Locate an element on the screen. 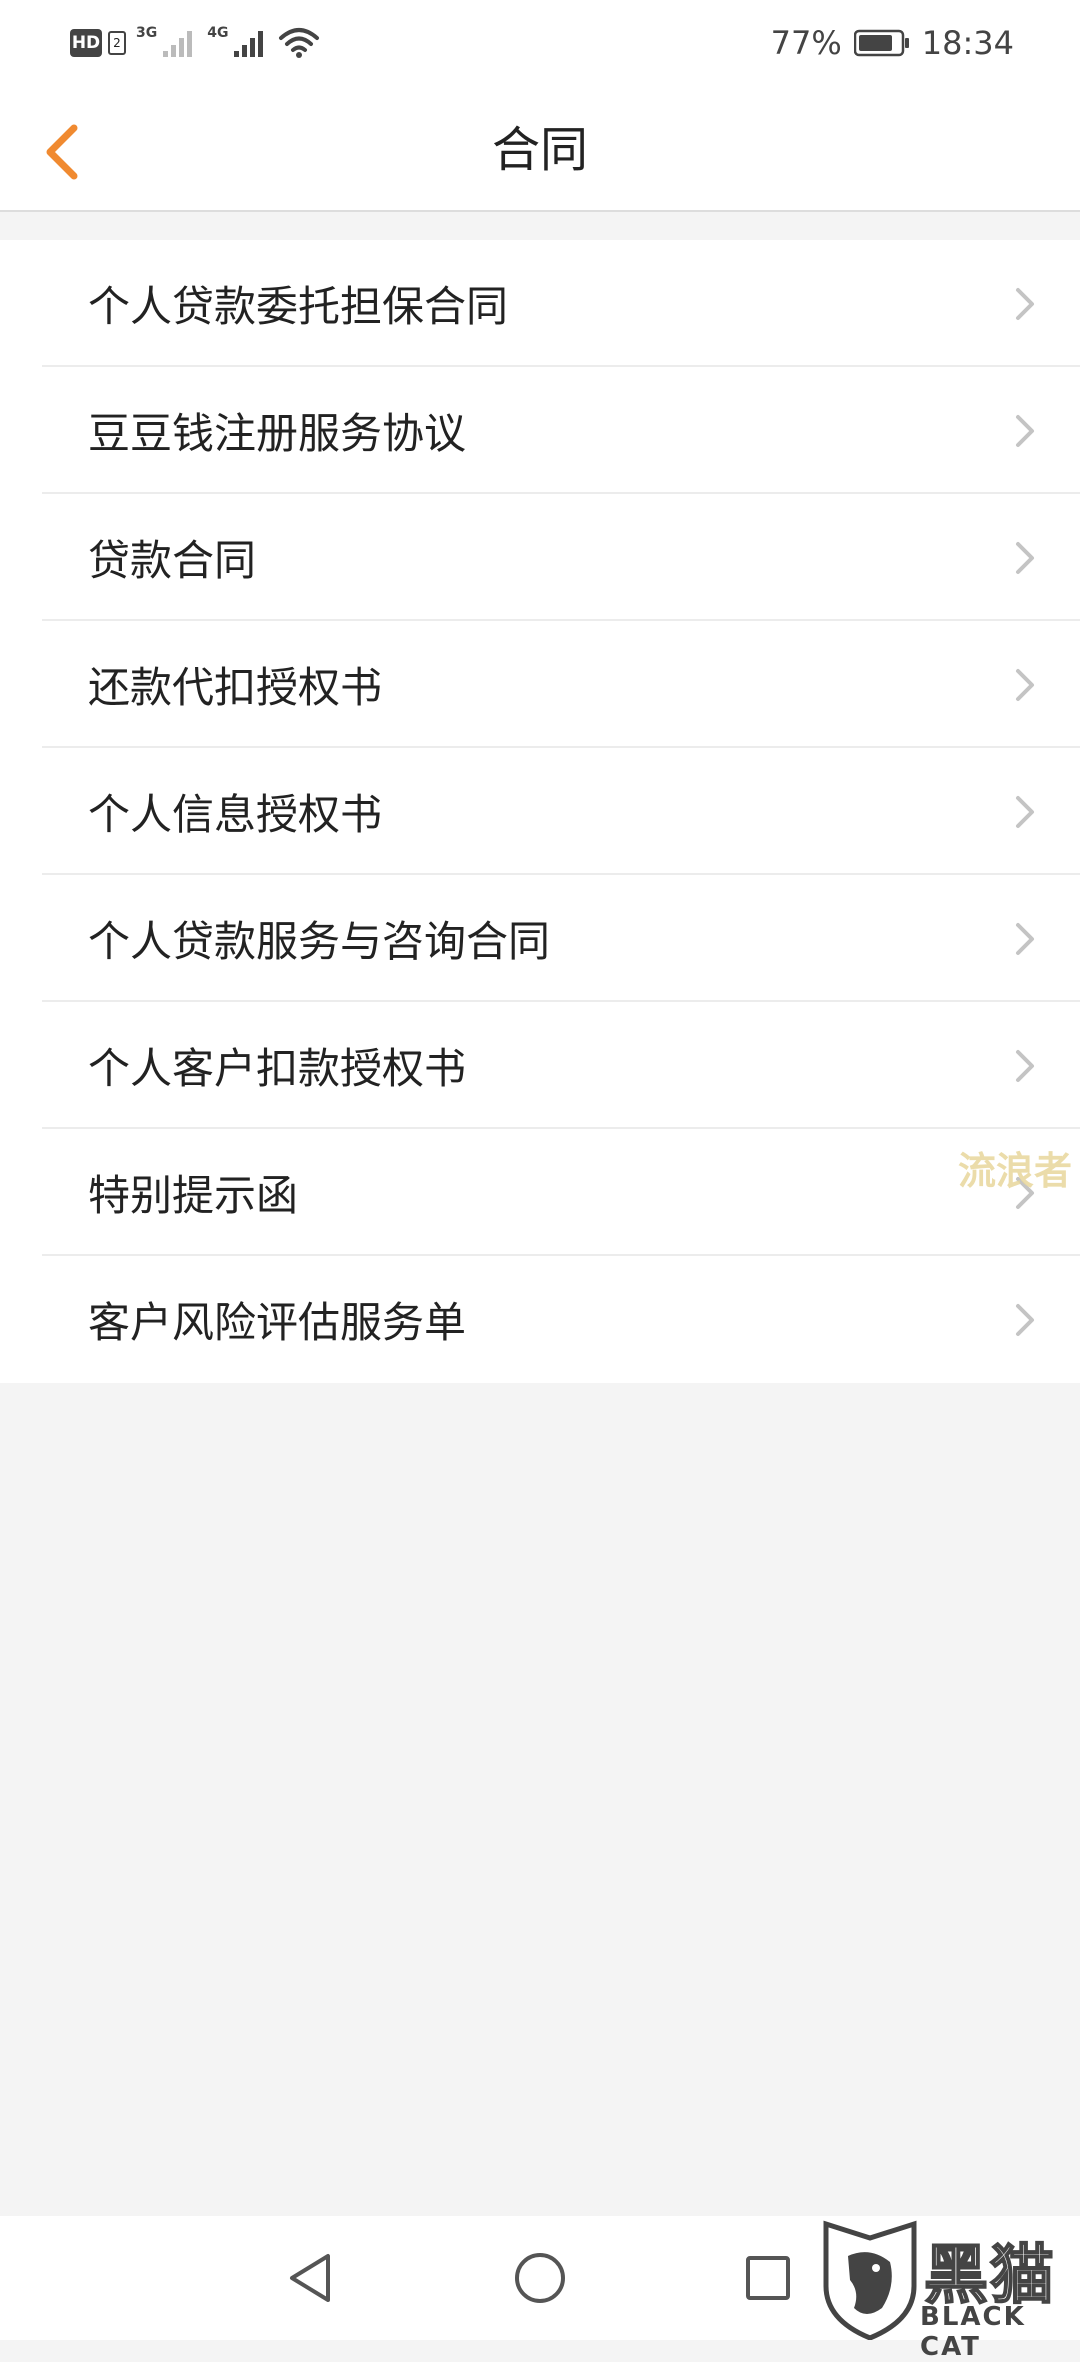 This screenshot has height=2362, width=1080. list-item-label: 特别提示函 is located at coordinates (193, 1195).